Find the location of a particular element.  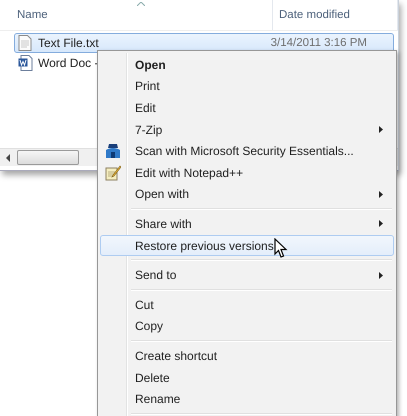

file-date: 3/14/2011 3:16 PM is located at coordinates (318, 43).